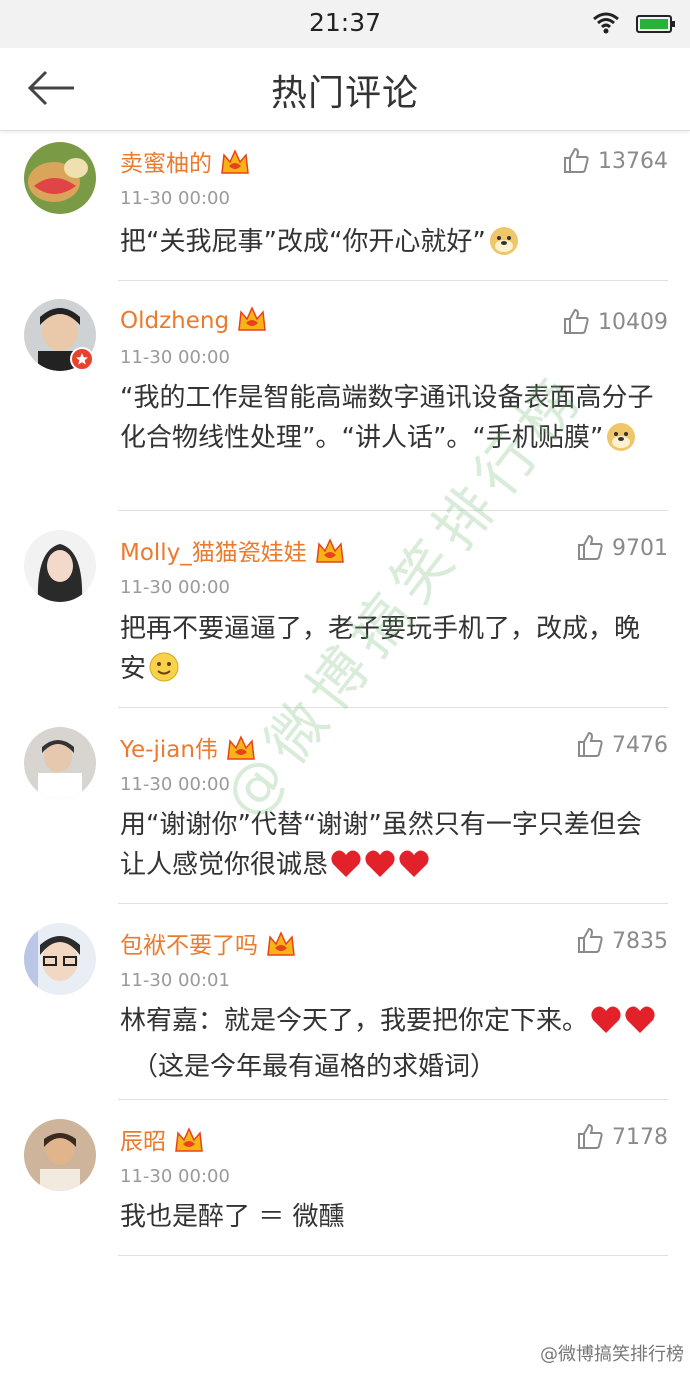 The height and width of the screenshot is (1374, 690). Describe the element at coordinates (185, 162) in the screenshot. I see `username: 卖蜜柚的` at that location.